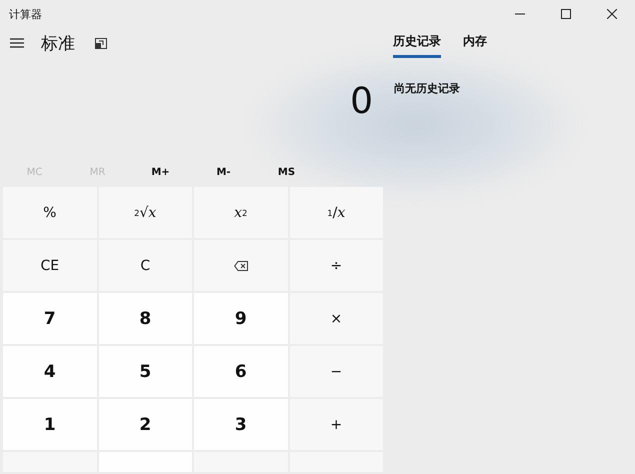 This screenshot has width=635, height=474. I want to click on backspace-icon, so click(241, 265).